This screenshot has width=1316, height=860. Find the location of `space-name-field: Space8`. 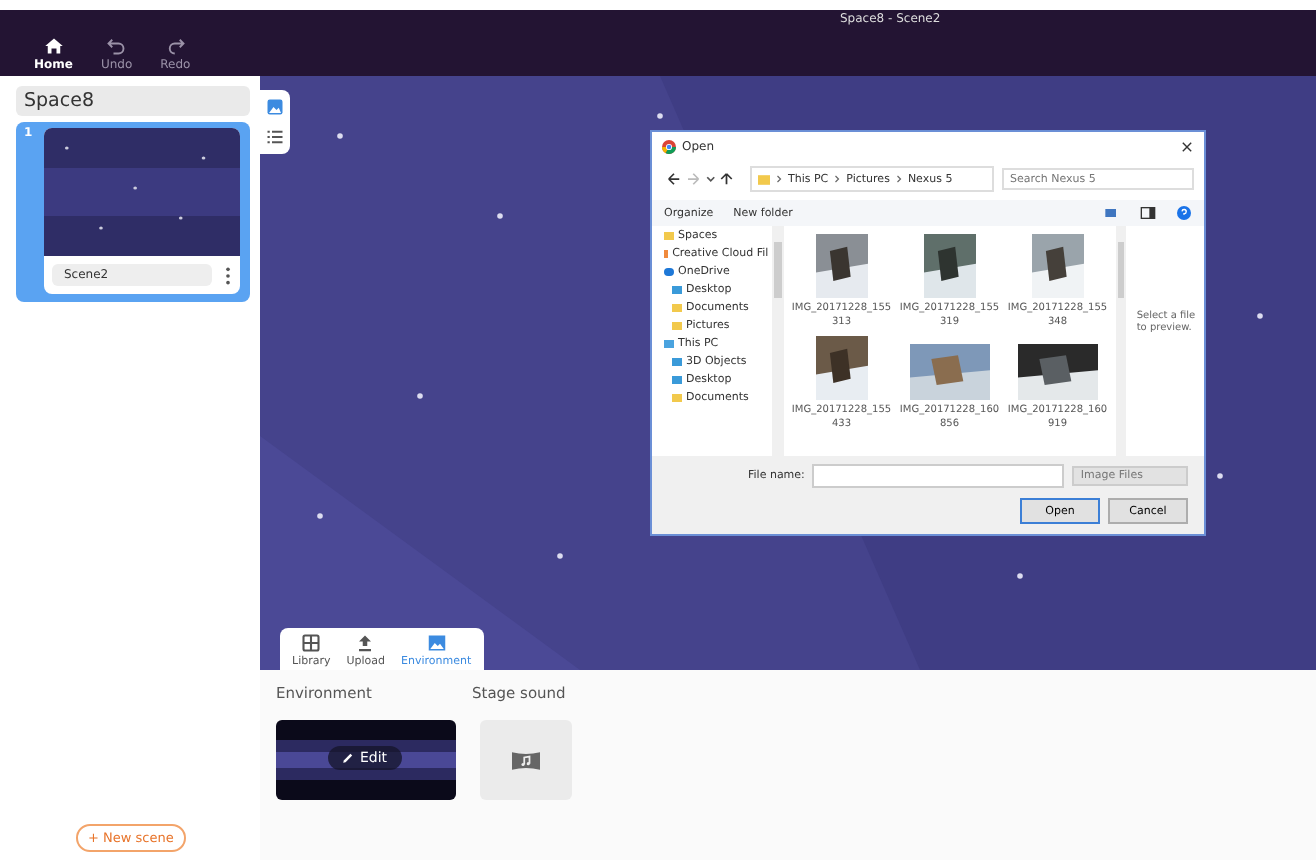

space-name-field: Space8 is located at coordinates (133, 101).